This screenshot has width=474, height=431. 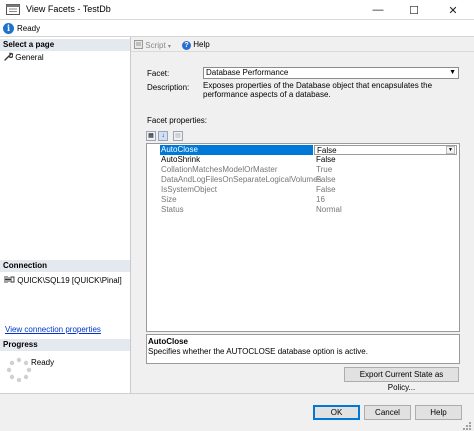 I want to click on table-row: Status Normal, so click(x=303, y=210).